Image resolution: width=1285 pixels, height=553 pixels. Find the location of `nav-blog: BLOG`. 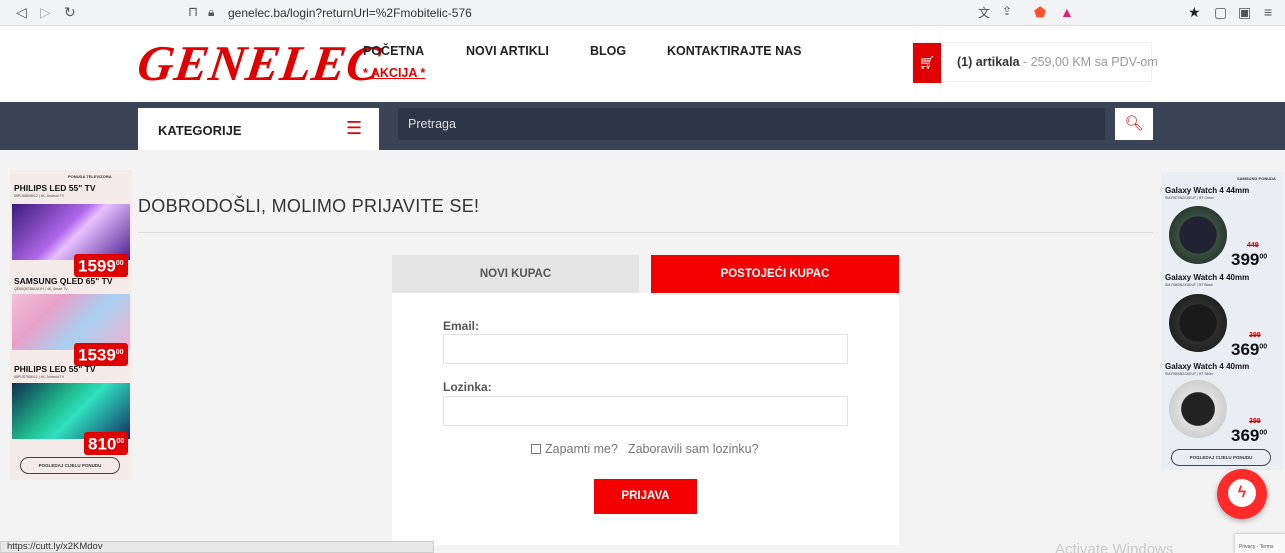

nav-blog: BLOG is located at coordinates (608, 51).